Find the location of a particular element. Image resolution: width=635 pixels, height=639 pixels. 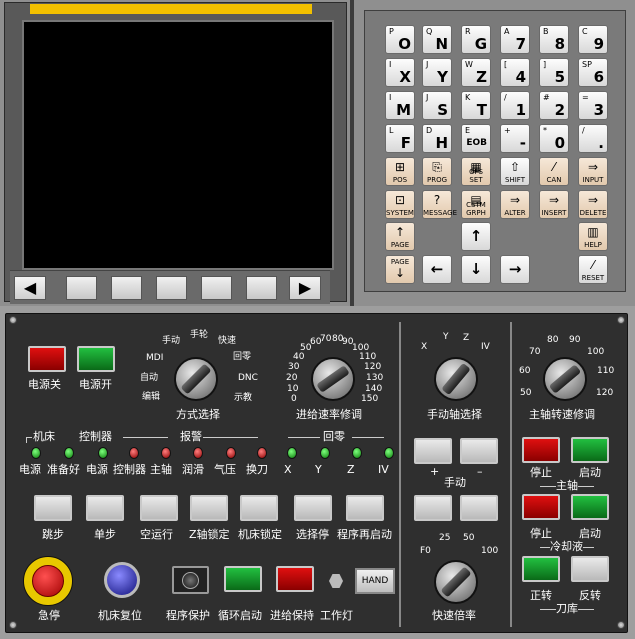

feed-hold-button is located at coordinates (295, 579).